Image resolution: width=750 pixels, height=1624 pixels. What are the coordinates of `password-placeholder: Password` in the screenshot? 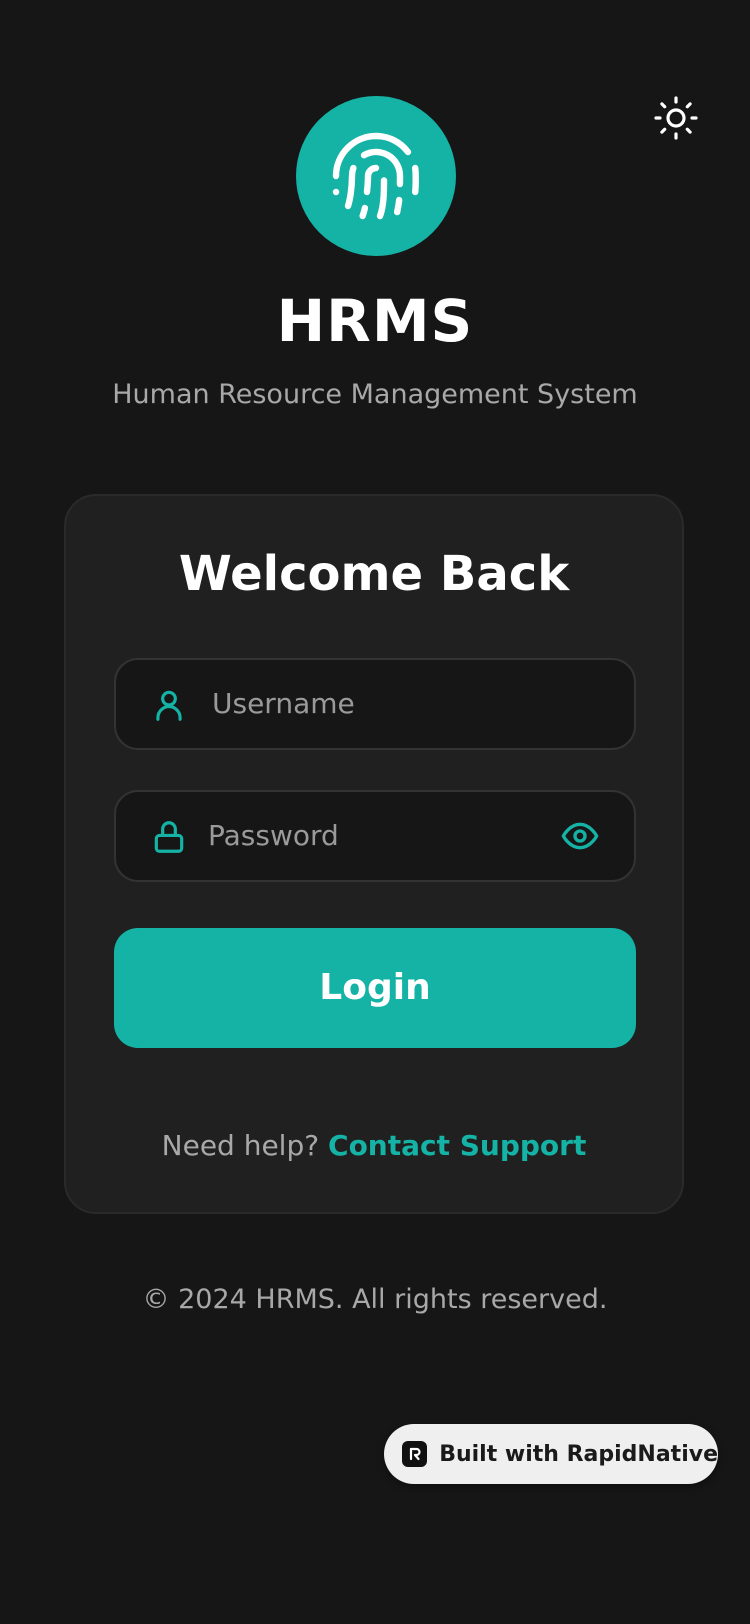 It's located at (273, 835).